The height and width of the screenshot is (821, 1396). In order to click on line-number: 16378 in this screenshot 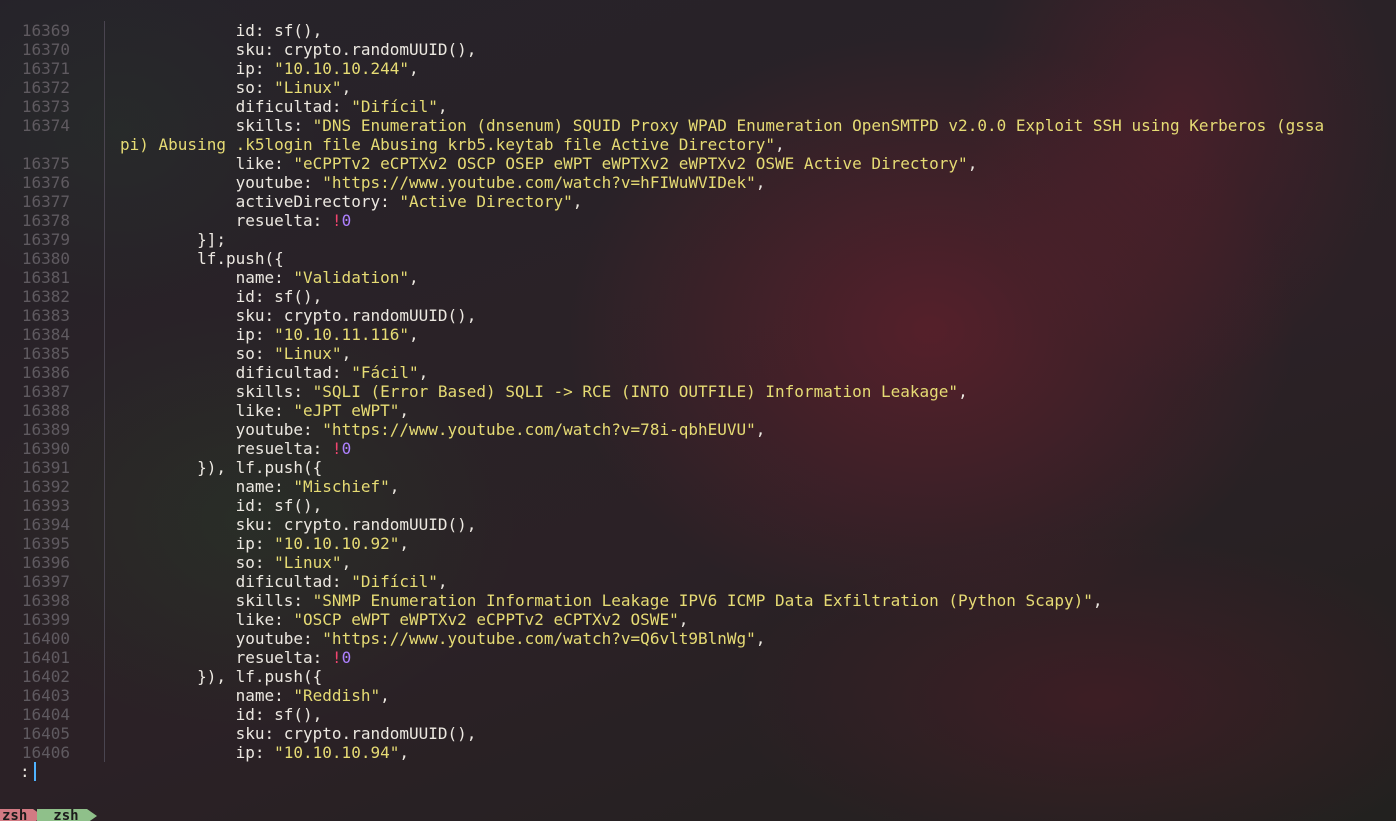, I will do `click(45, 220)`.